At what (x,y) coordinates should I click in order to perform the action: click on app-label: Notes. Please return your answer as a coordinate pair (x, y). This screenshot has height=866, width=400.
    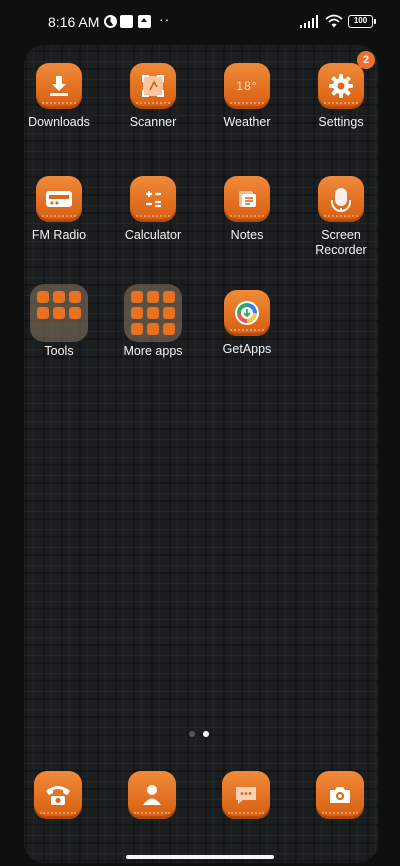
    Looking at the image, I should click on (247, 235).